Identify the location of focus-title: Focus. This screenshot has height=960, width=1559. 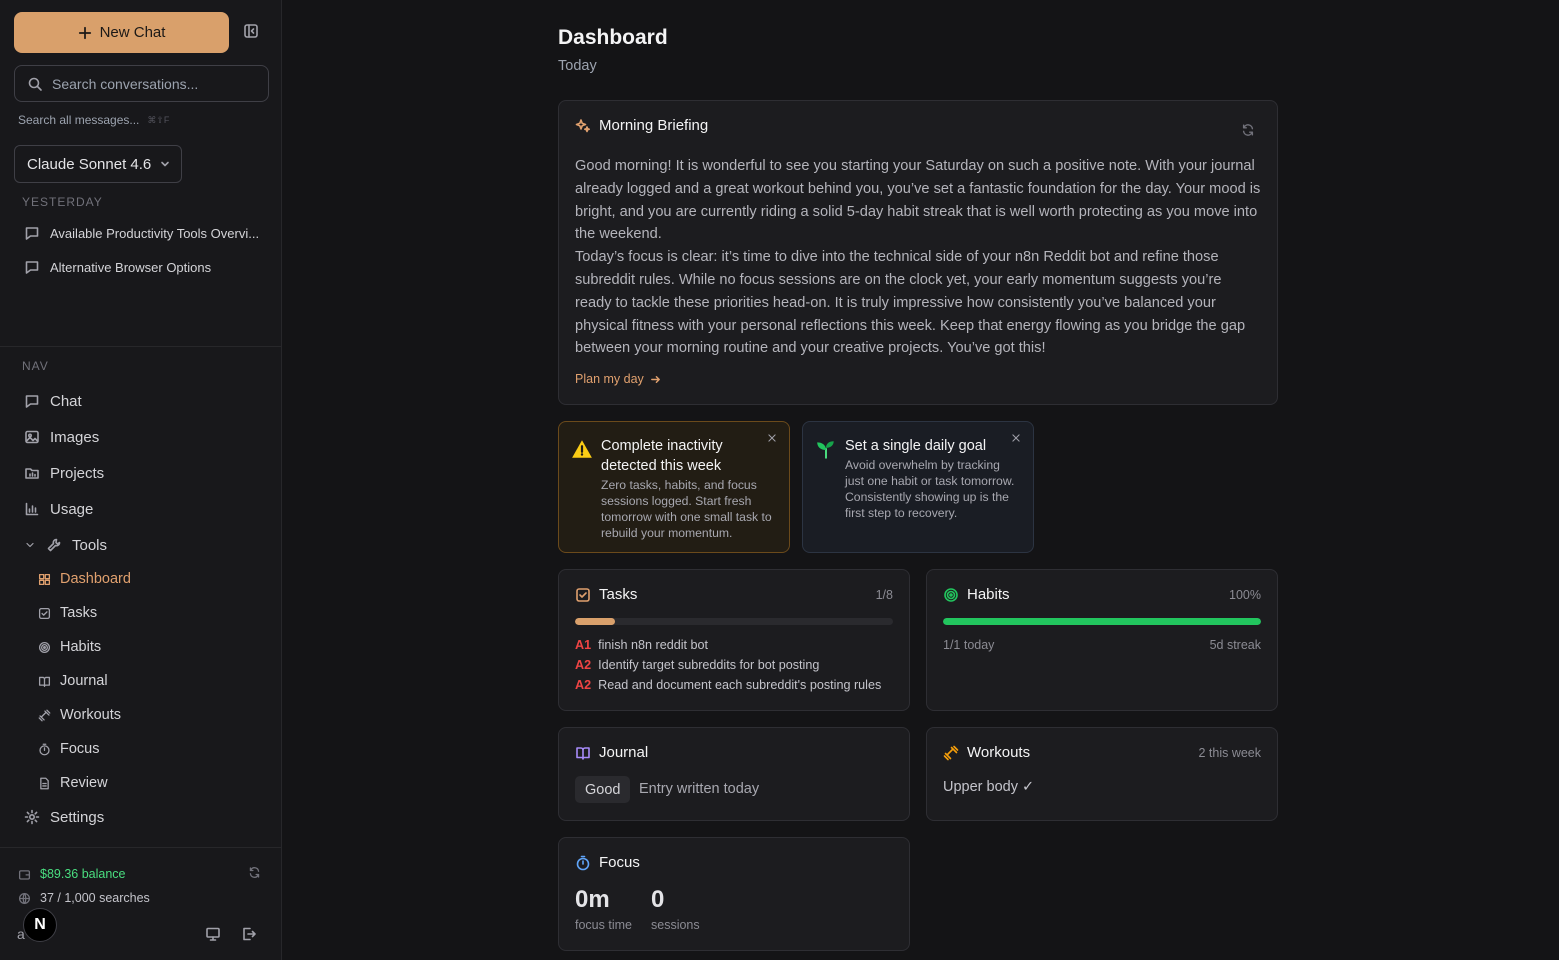
(619, 862).